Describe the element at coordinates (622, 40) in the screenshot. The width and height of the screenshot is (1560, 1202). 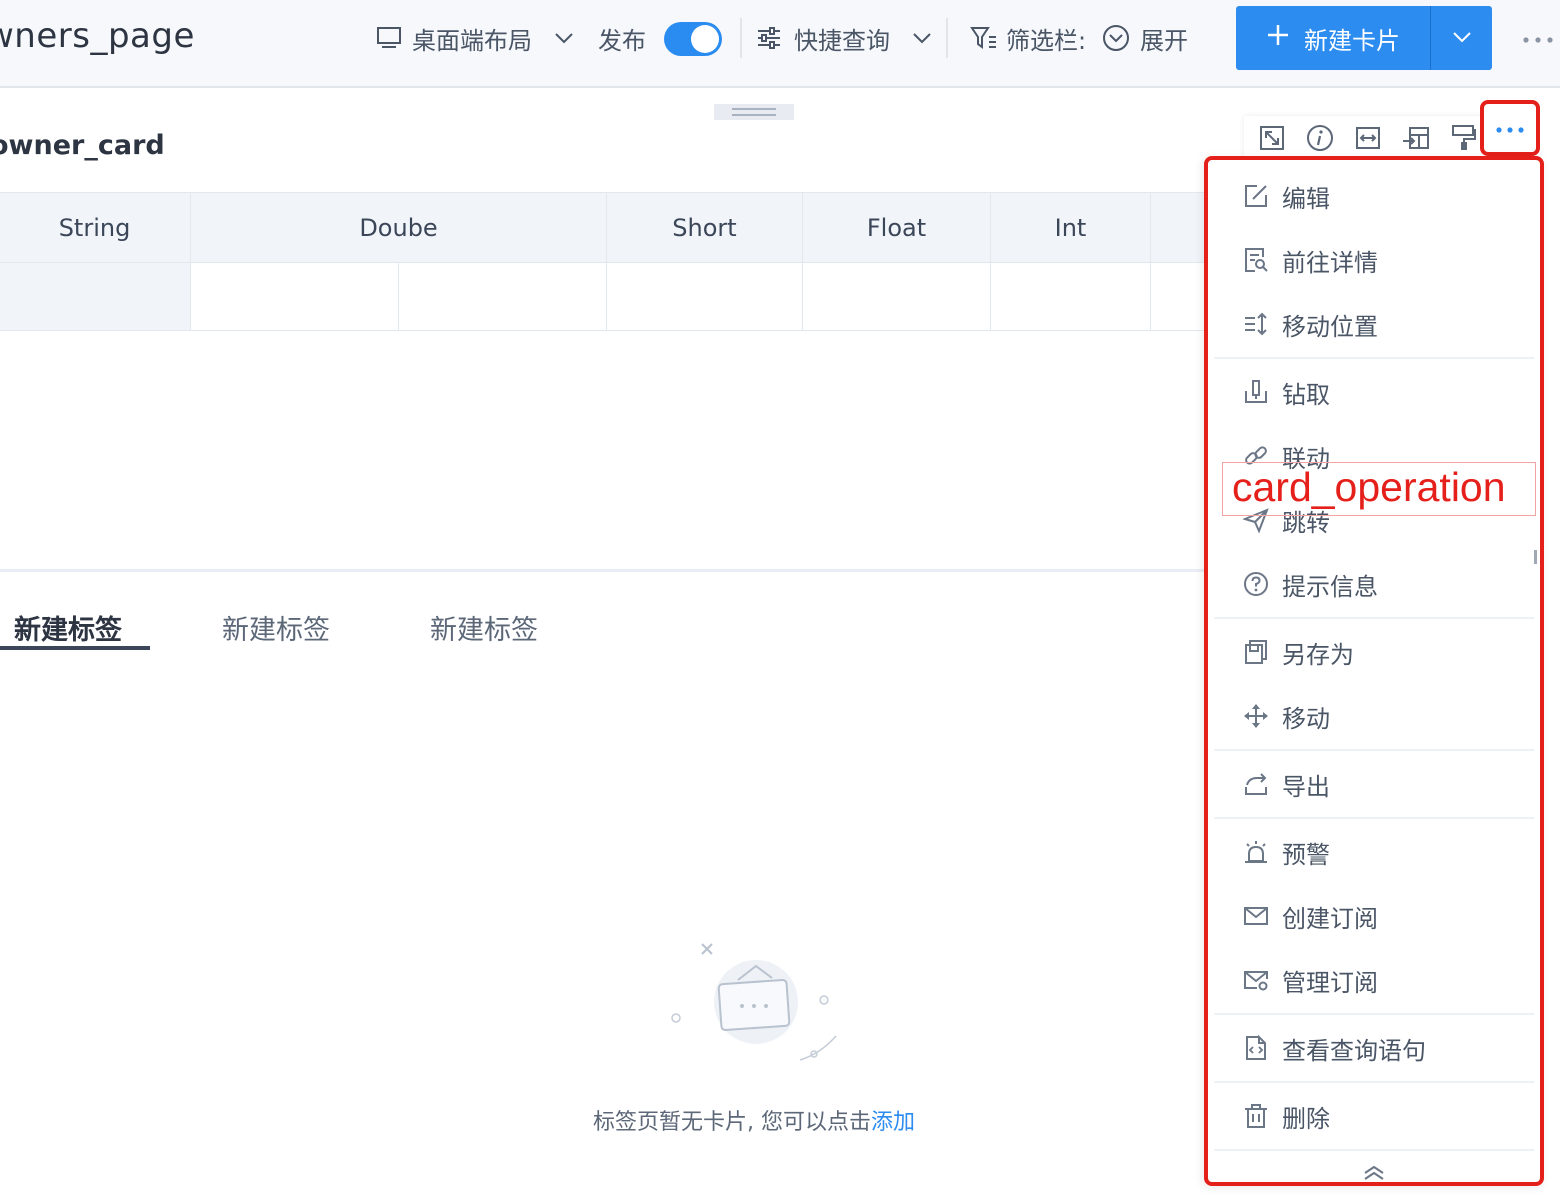
I see `publish-label: 发布` at that location.